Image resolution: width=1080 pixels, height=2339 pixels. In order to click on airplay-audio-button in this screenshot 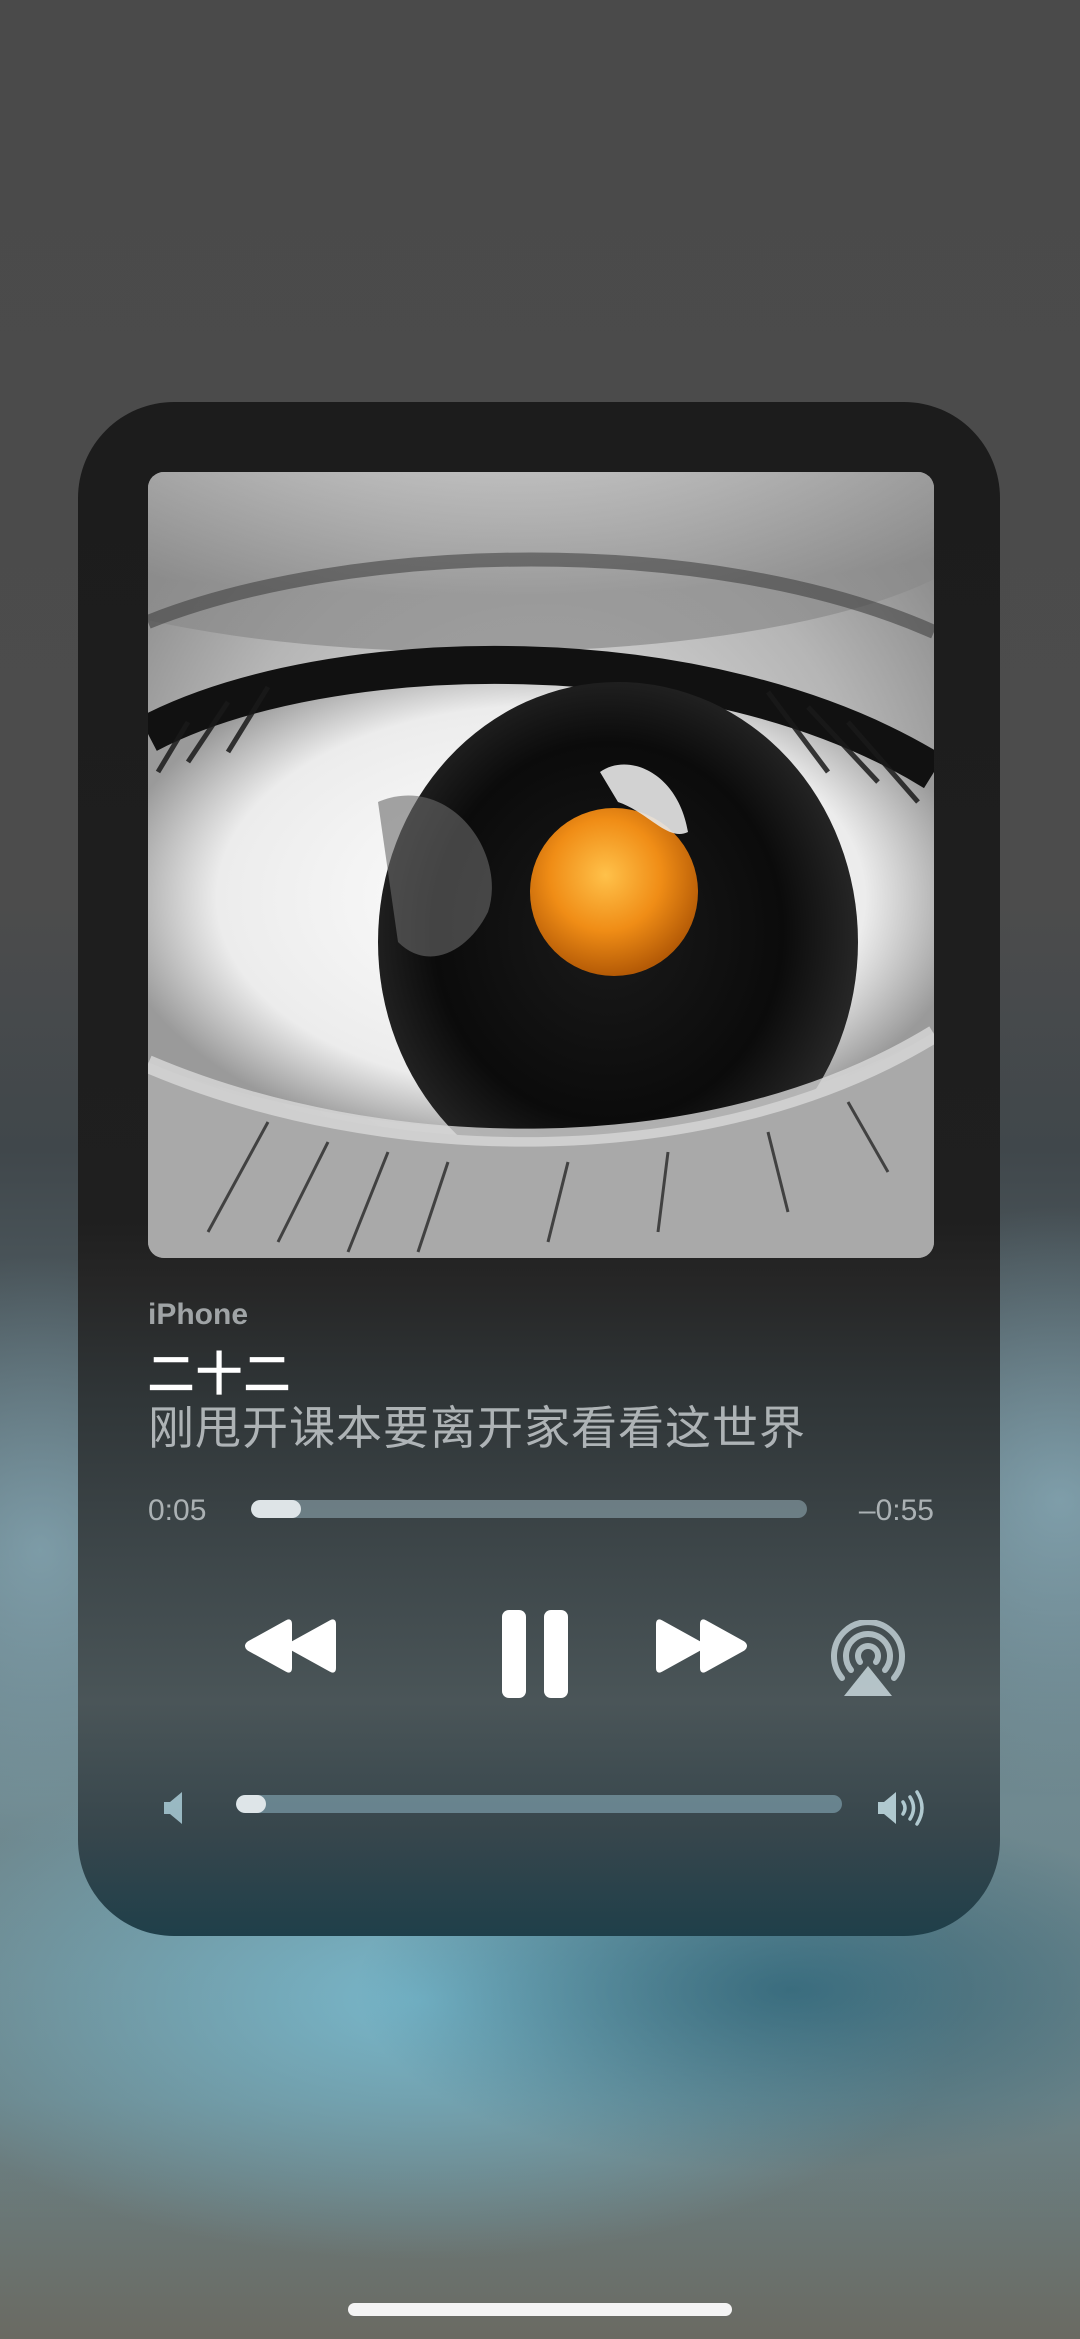, I will do `click(868, 1659)`.